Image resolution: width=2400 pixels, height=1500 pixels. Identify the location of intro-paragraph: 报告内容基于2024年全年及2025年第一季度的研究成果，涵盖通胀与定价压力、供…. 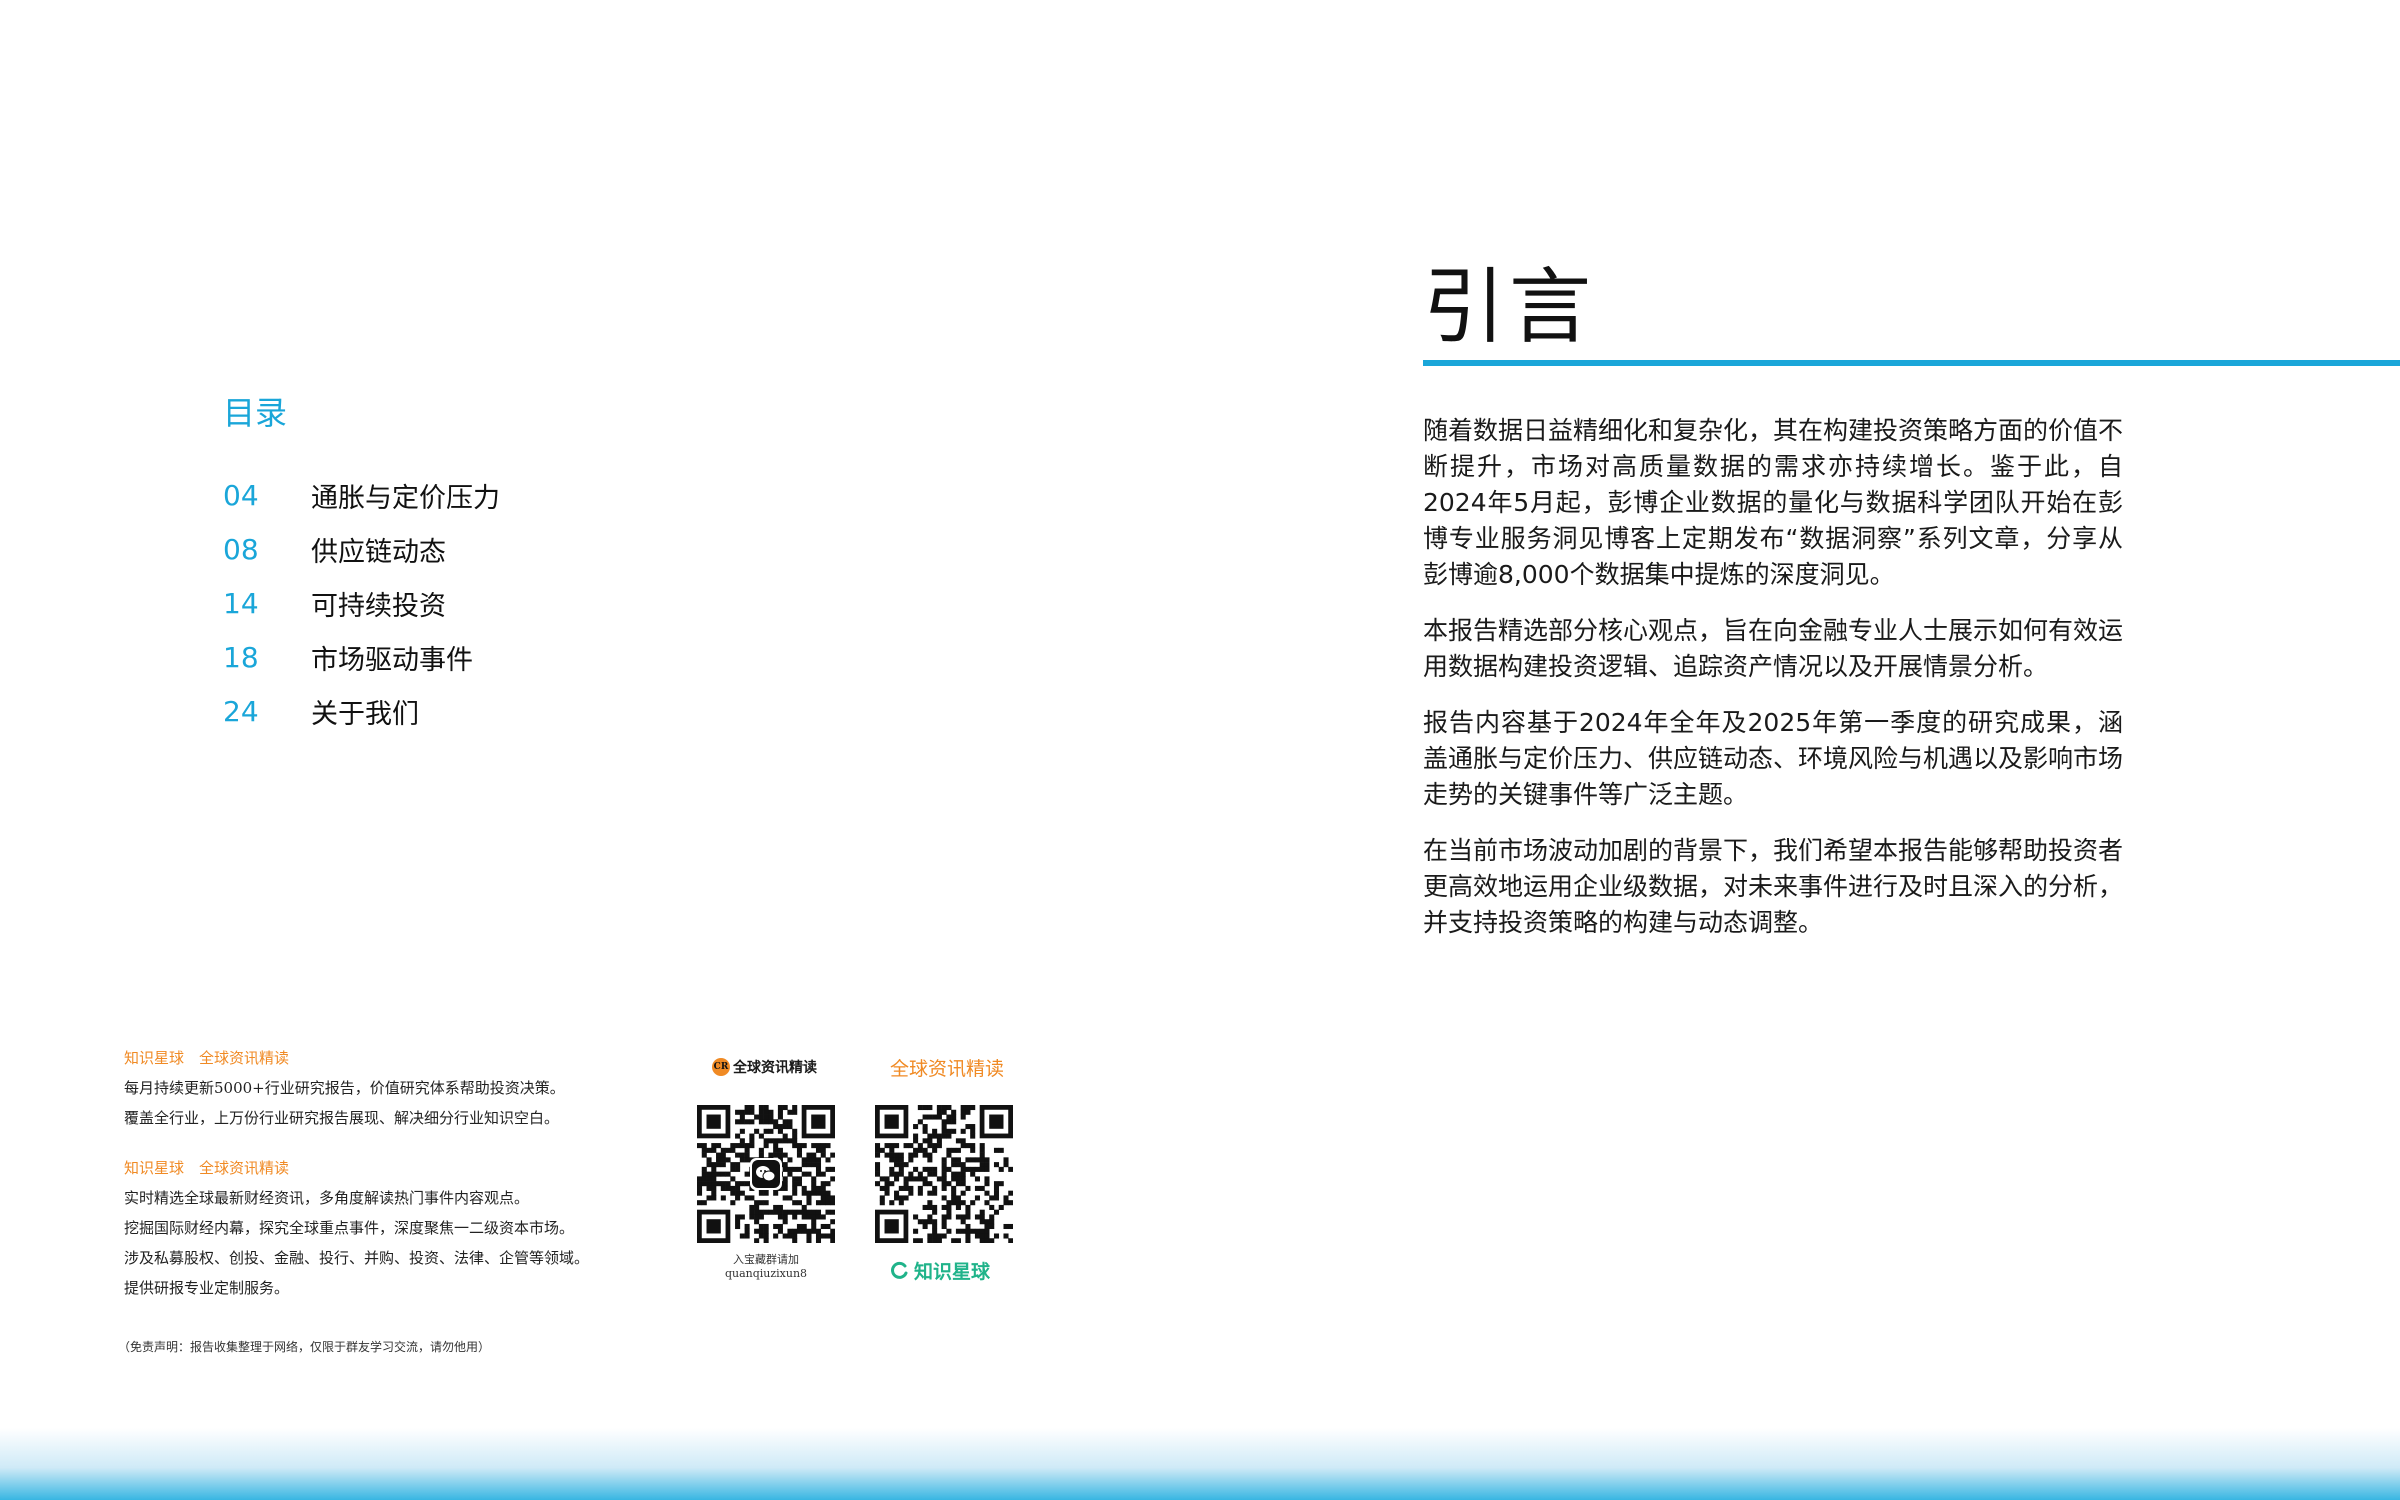
(1773, 758).